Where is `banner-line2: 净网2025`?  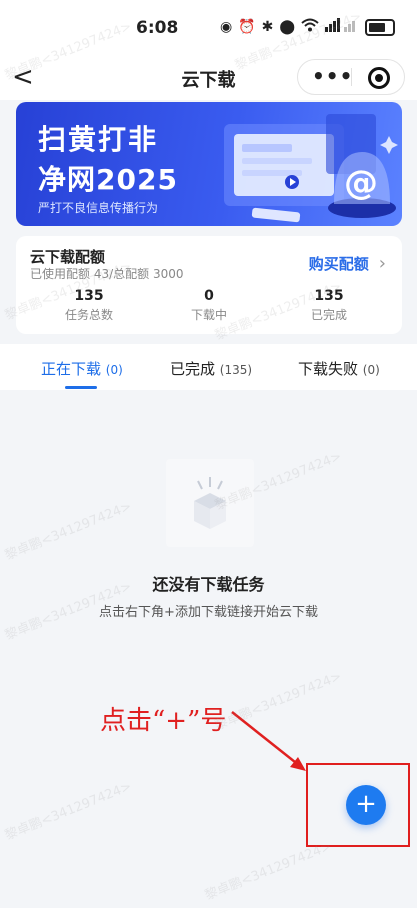
banner-line2: 净网2025 is located at coordinates (108, 179).